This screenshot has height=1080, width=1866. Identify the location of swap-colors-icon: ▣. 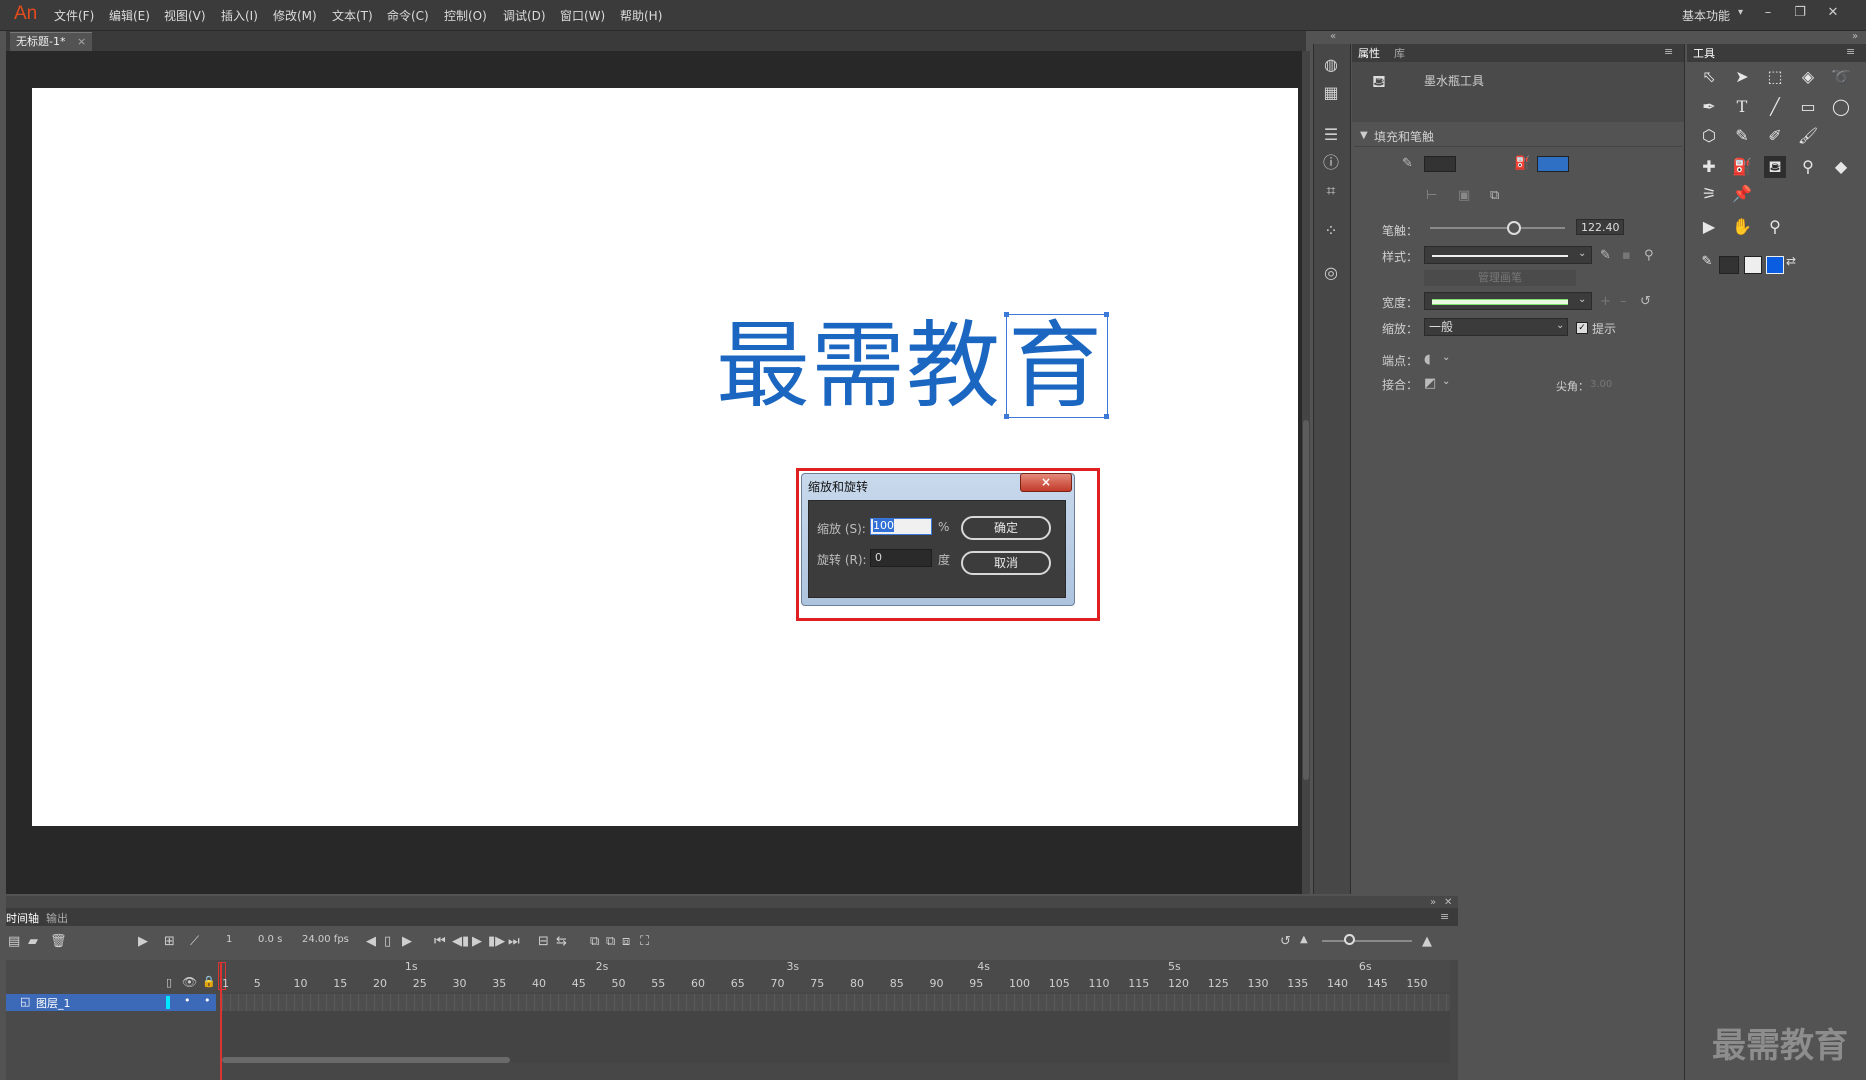
(1464, 195).